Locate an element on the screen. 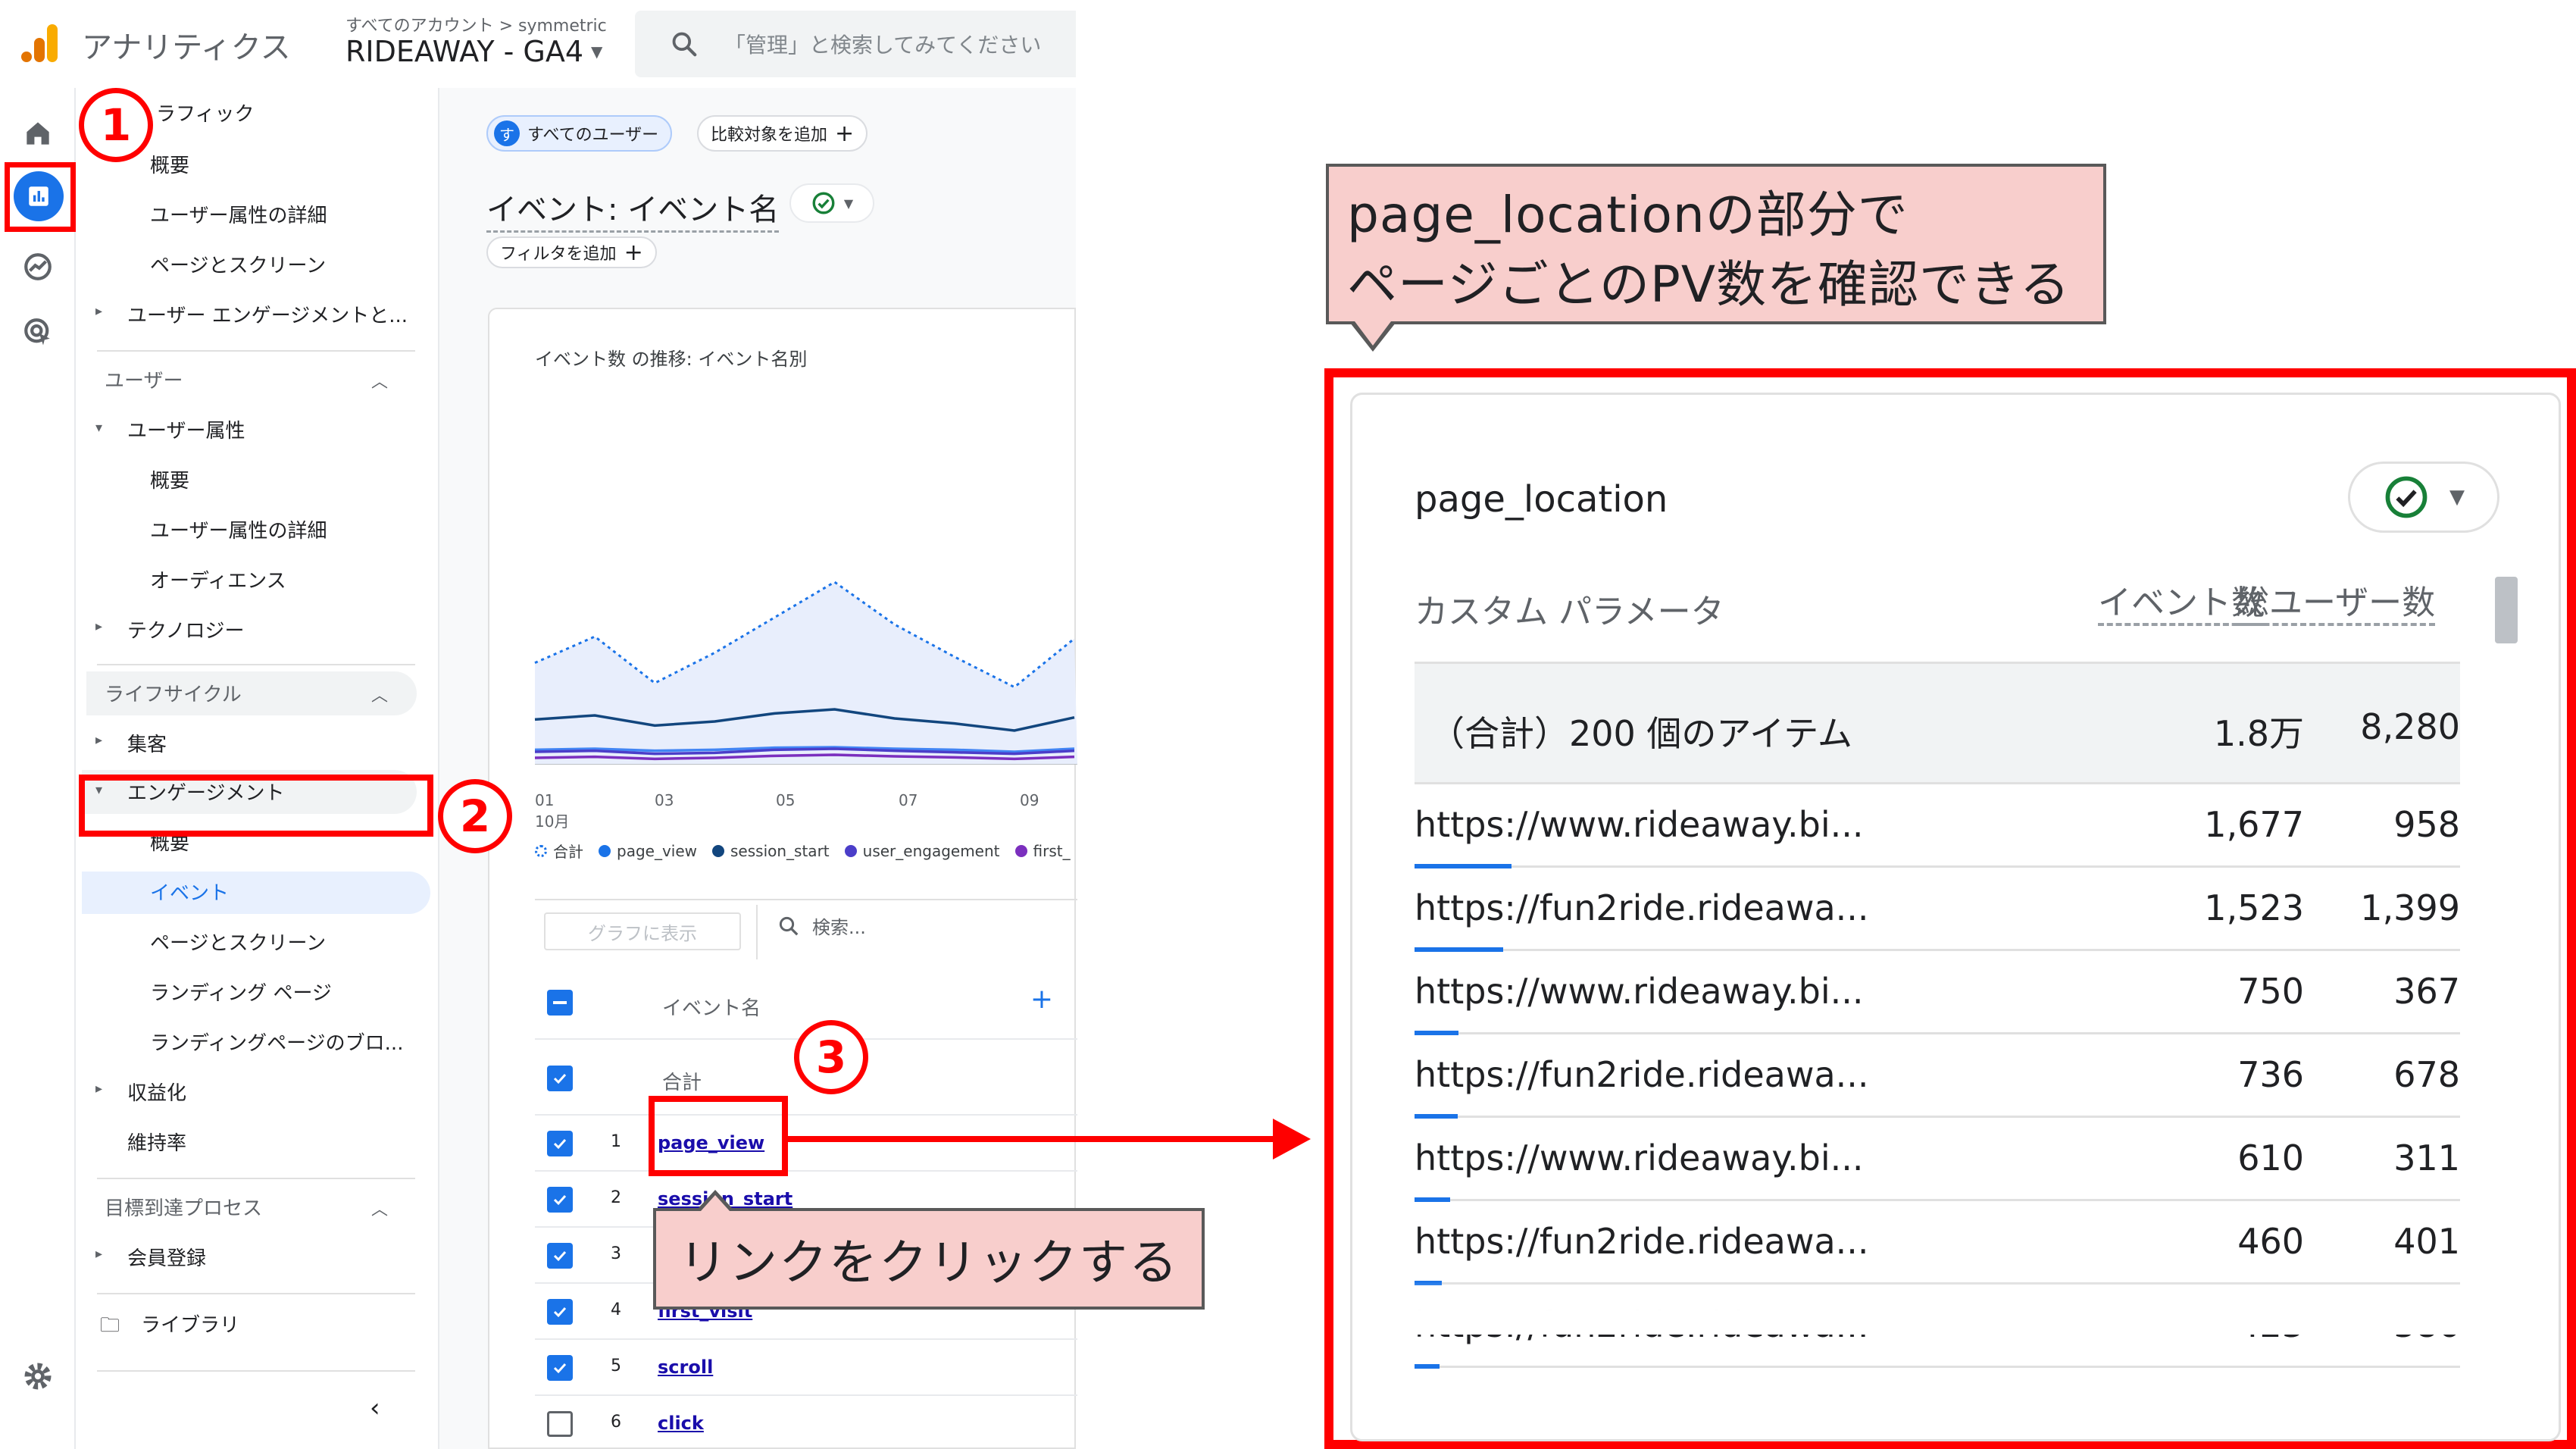 This screenshot has width=2576, height=1449. nav-item-pages-screens: ページとスクリーン is located at coordinates (238, 264).